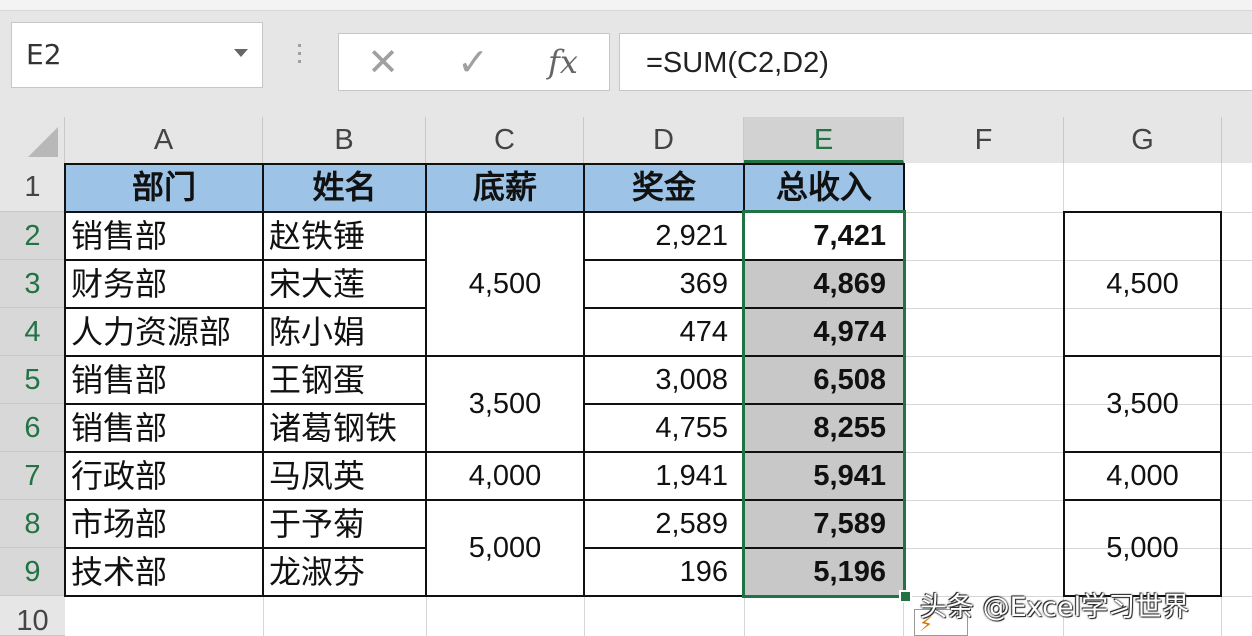  Describe the element at coordinates (344, 380) in the screenshot. I see `cell-name: 王钢蛋` at that location.